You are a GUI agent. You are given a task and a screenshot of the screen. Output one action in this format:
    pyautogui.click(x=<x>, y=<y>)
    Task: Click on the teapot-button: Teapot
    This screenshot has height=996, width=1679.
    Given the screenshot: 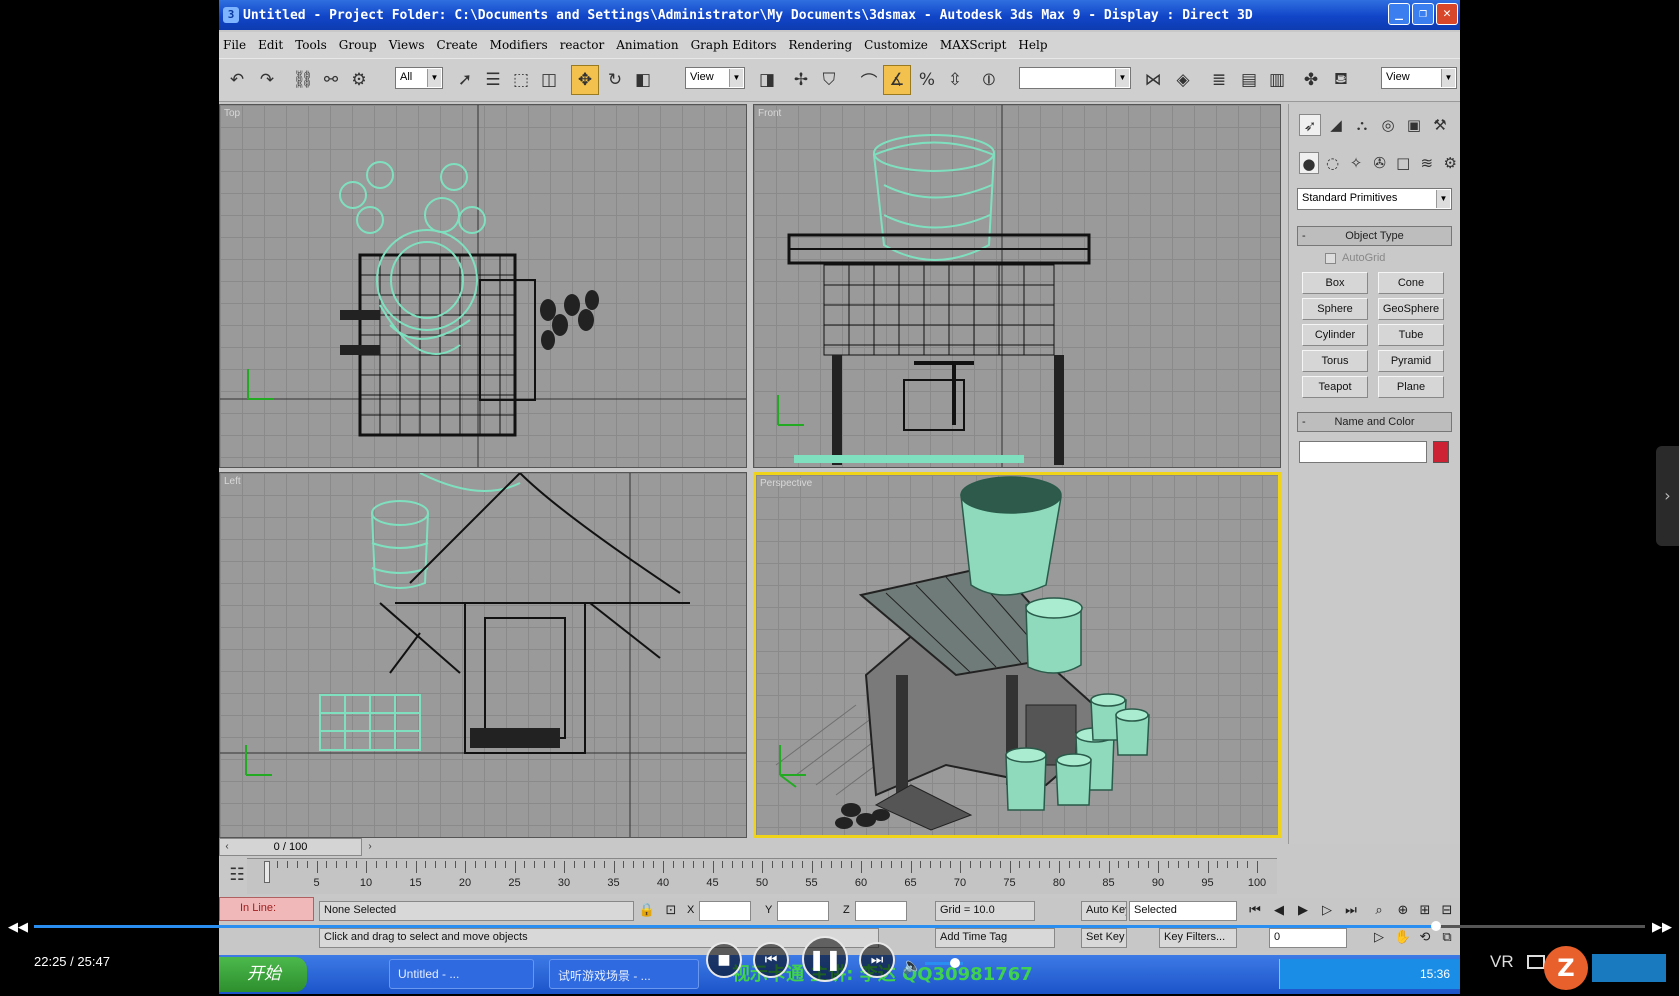 What is the action you would take?
    pyautogui.click(x=1335, y=387)
    